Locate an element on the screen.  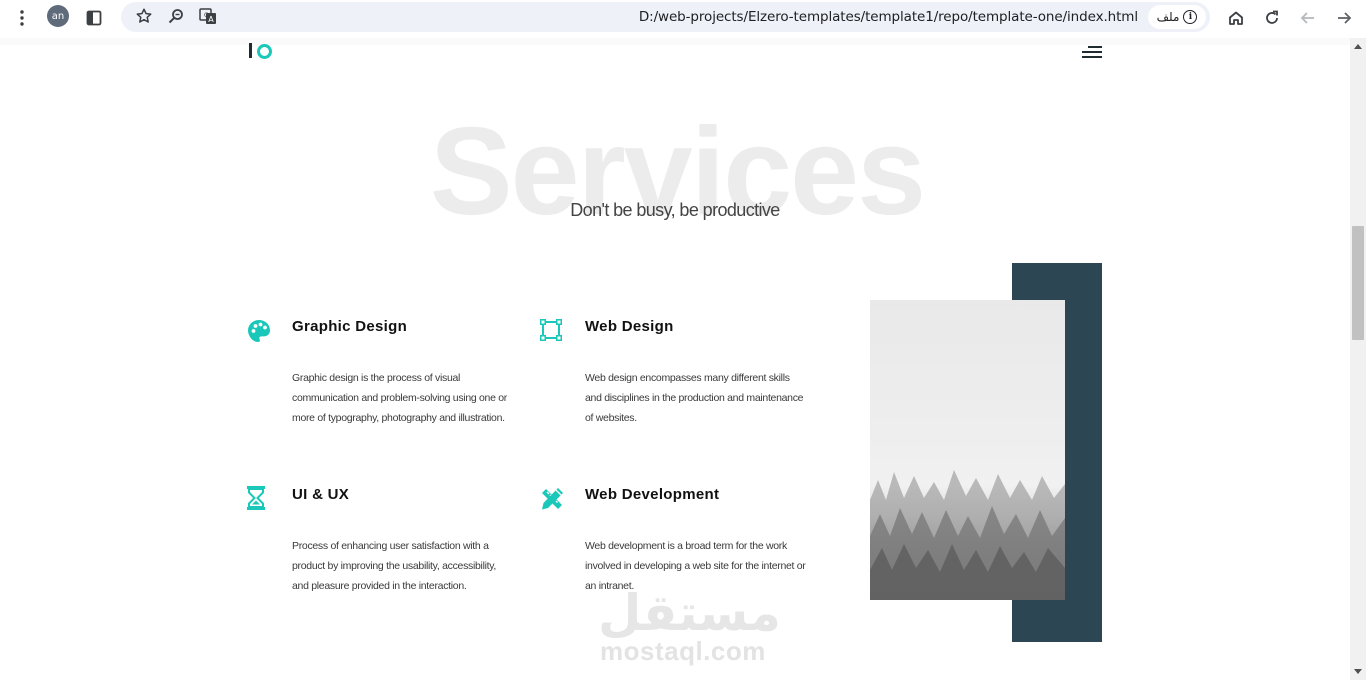
site-info-icon: i is located at coordinates (1190, 17).